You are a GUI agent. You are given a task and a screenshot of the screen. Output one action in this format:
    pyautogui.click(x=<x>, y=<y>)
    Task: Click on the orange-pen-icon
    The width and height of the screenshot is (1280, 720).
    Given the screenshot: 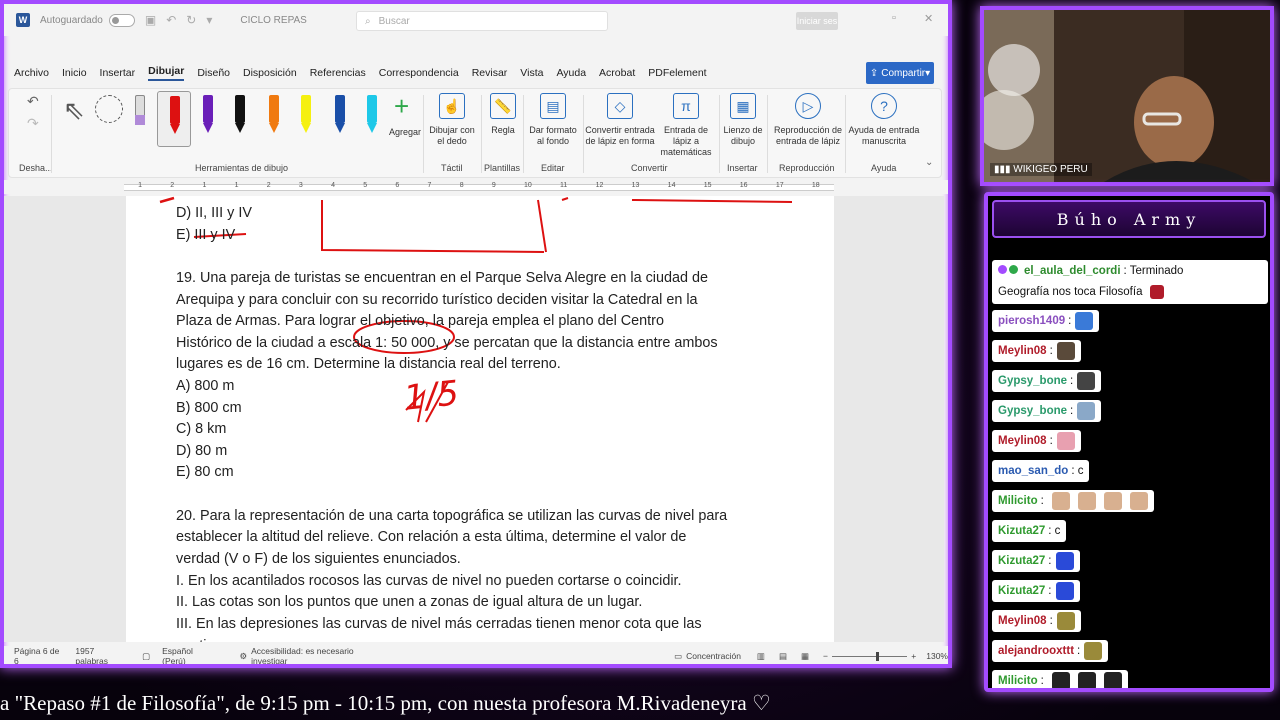 What is the action you would take?
    pyautogui.click(x=274, y=115)
    